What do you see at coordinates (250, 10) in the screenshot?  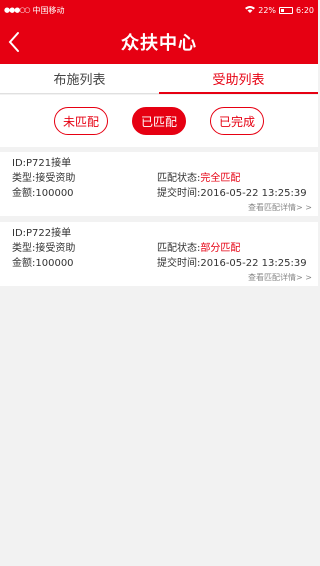 I see `wifi-icon` at bounding box center [250, 10].